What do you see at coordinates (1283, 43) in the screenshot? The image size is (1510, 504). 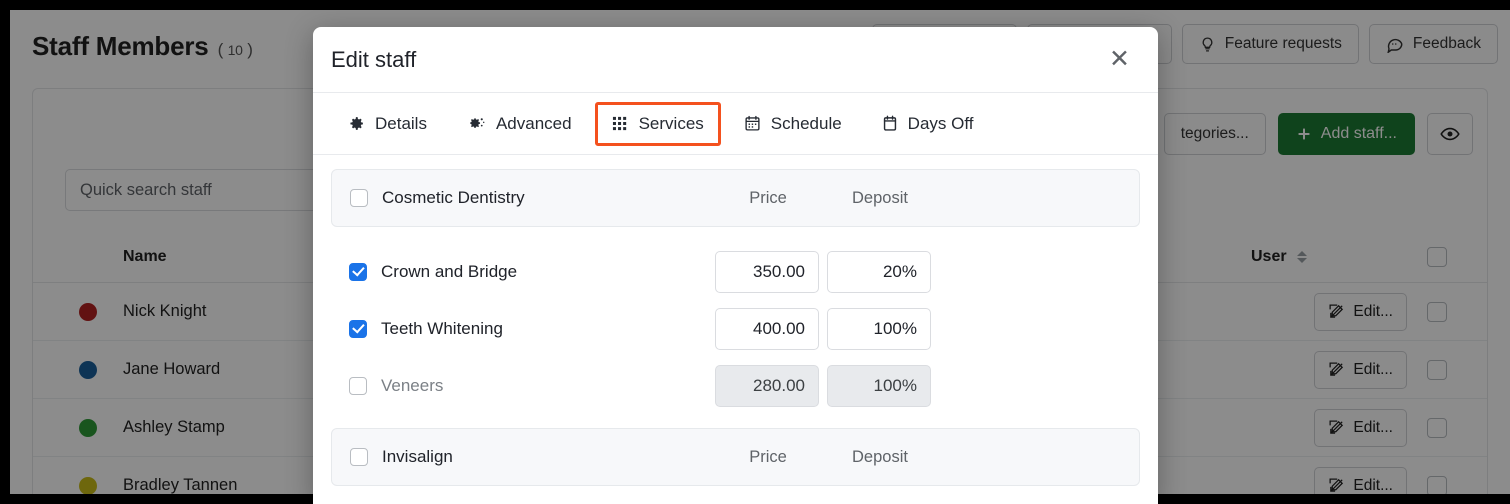 I see `feature-requests-label: Feature requests` at bounding box center [1283, 43].